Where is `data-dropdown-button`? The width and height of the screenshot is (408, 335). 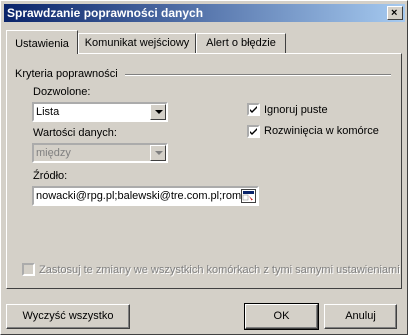 data-dropdown-button is located at coordinates (158, 153).